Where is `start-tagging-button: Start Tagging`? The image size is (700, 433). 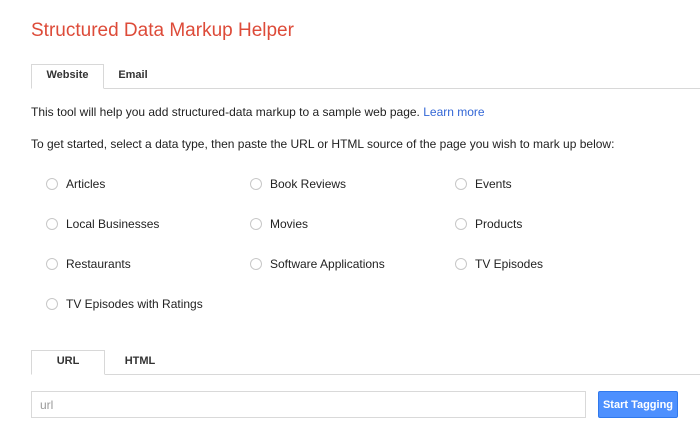 start-tagging-button: Start Tagging is located at coordinates (638, 404).